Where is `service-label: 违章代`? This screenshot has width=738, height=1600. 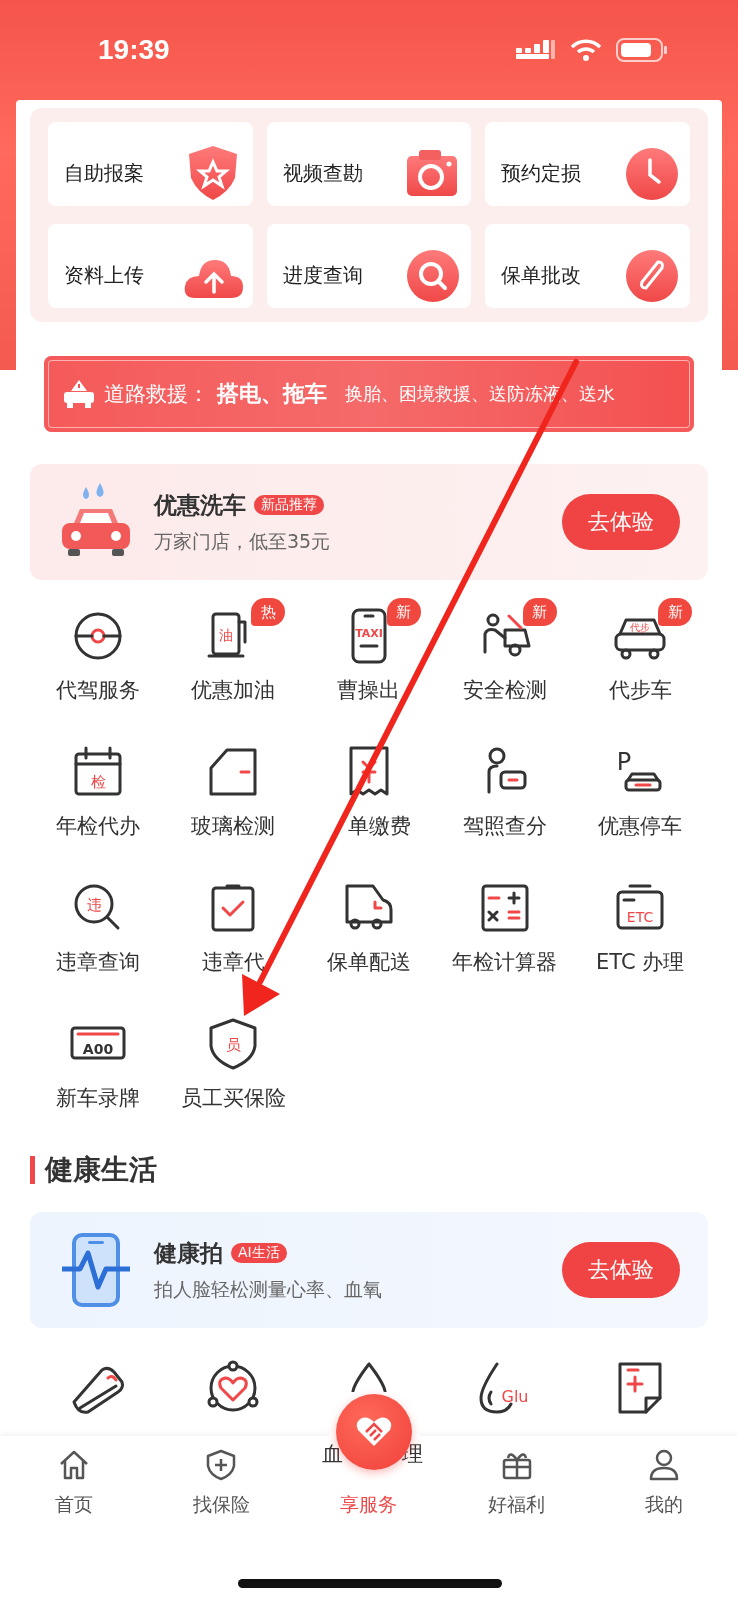 service-label: 违章代 is located at coordinates (233, 962).